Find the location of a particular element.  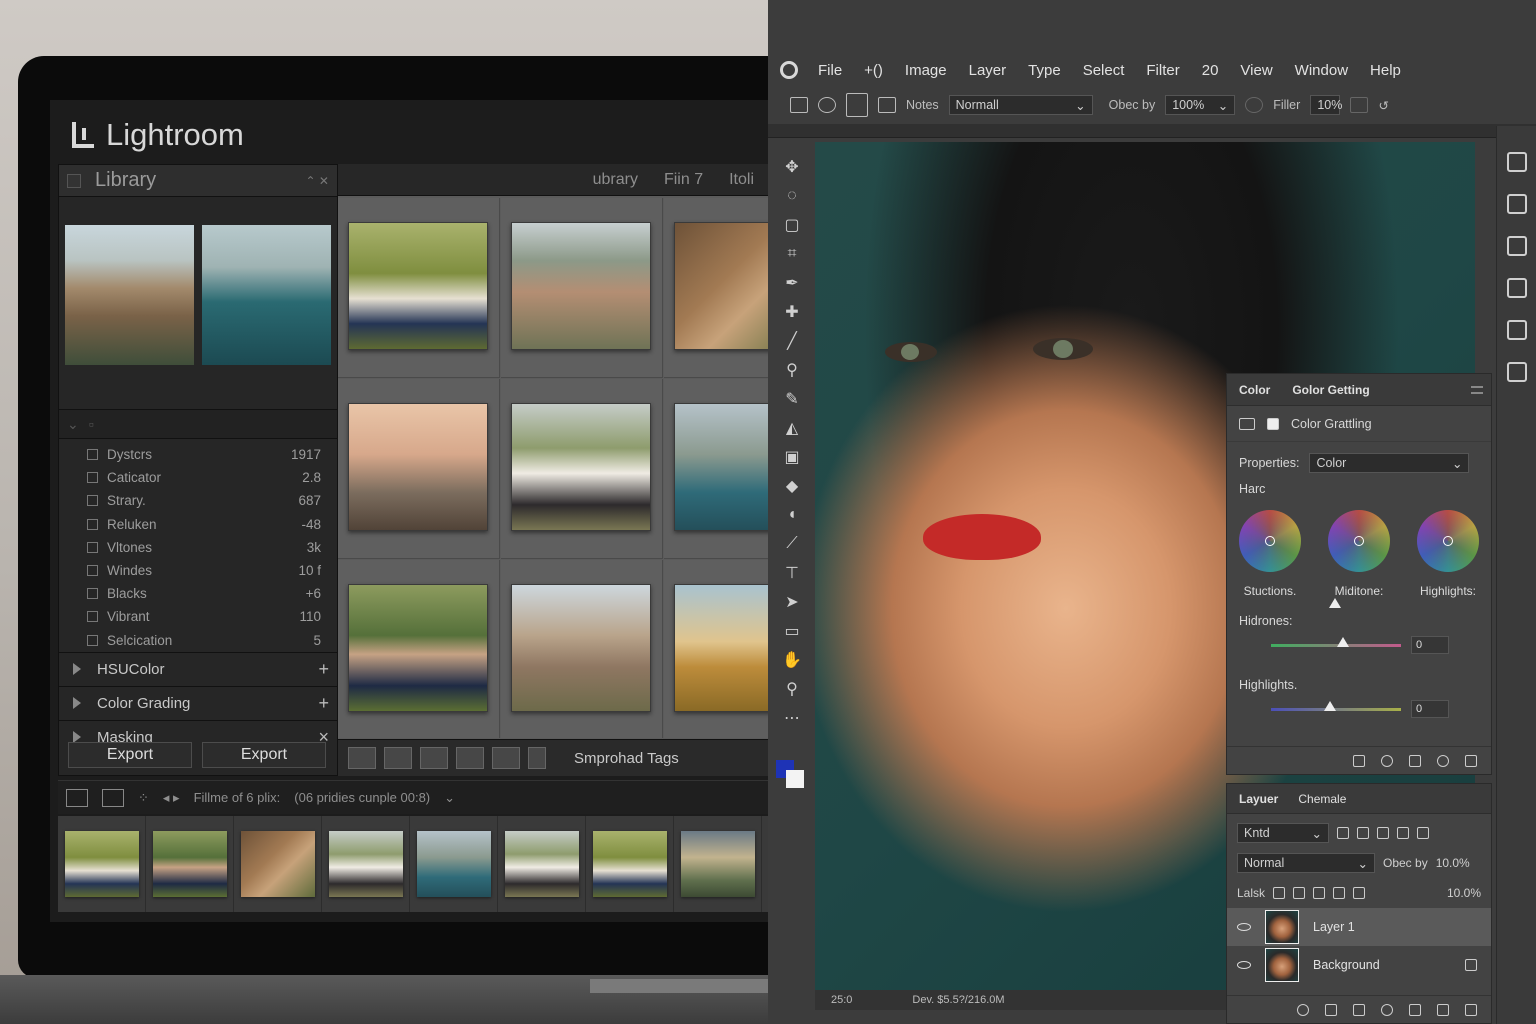

hand-tool-icon: ✋ is located at coordinates (792, 660).